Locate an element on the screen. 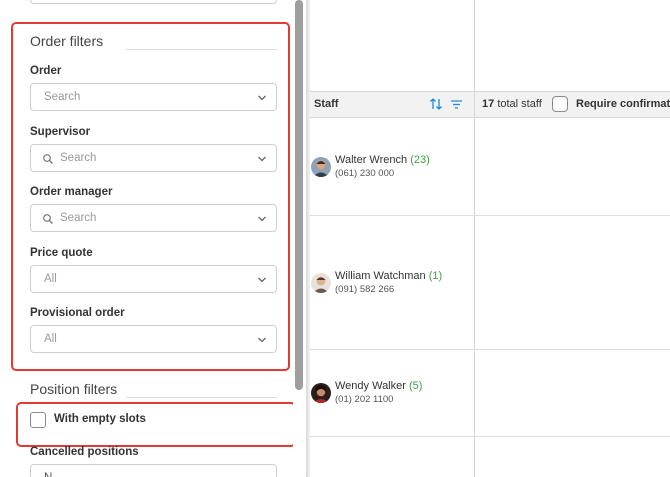  position-filters-title: Position filters is located at coordinates (74, 389).